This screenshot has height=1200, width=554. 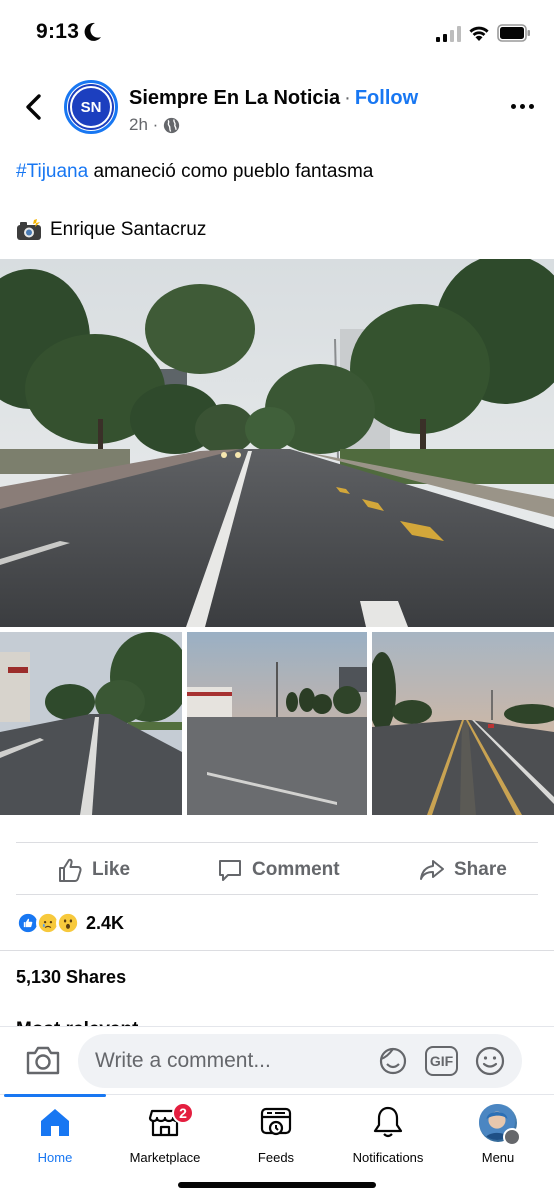 What do you see at coordinates (432, 870) in the screenshot?
I see `share-arrow-icon` at bounding box center [432, 870].